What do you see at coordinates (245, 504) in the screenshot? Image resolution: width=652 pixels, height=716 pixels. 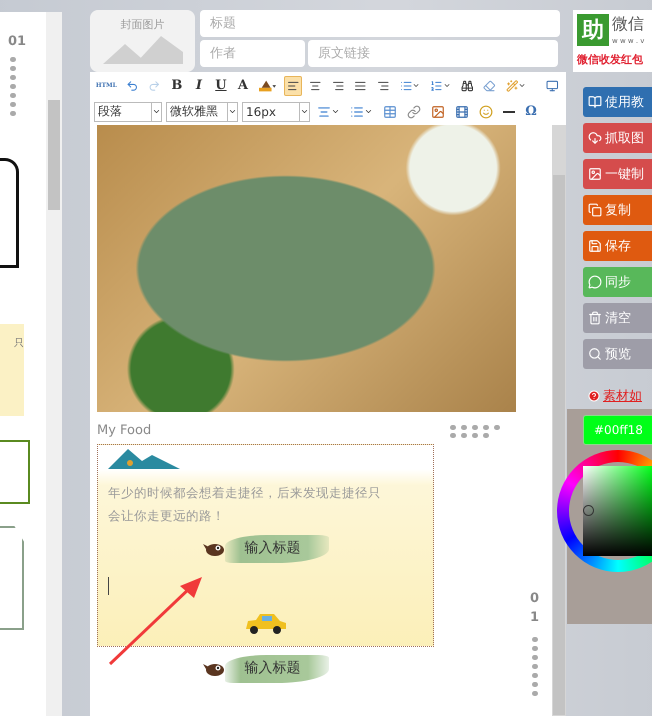 I see `quote-text: 年少的时候都会想着走捷径，后来发现走捷径只会让你走更远的路！` at bounding box center [245, 504].